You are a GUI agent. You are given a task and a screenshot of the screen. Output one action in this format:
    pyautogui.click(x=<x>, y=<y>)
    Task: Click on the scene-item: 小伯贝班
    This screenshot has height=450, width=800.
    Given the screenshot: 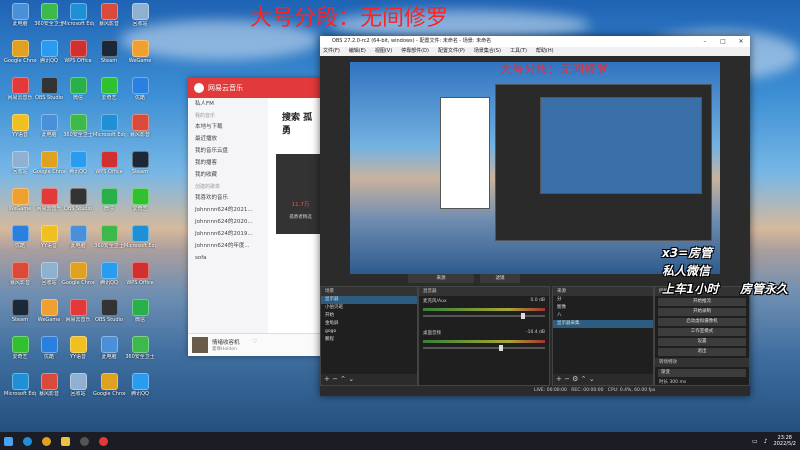 What is the action you would take?
    pyautogui.click(x=369, y=308)
    